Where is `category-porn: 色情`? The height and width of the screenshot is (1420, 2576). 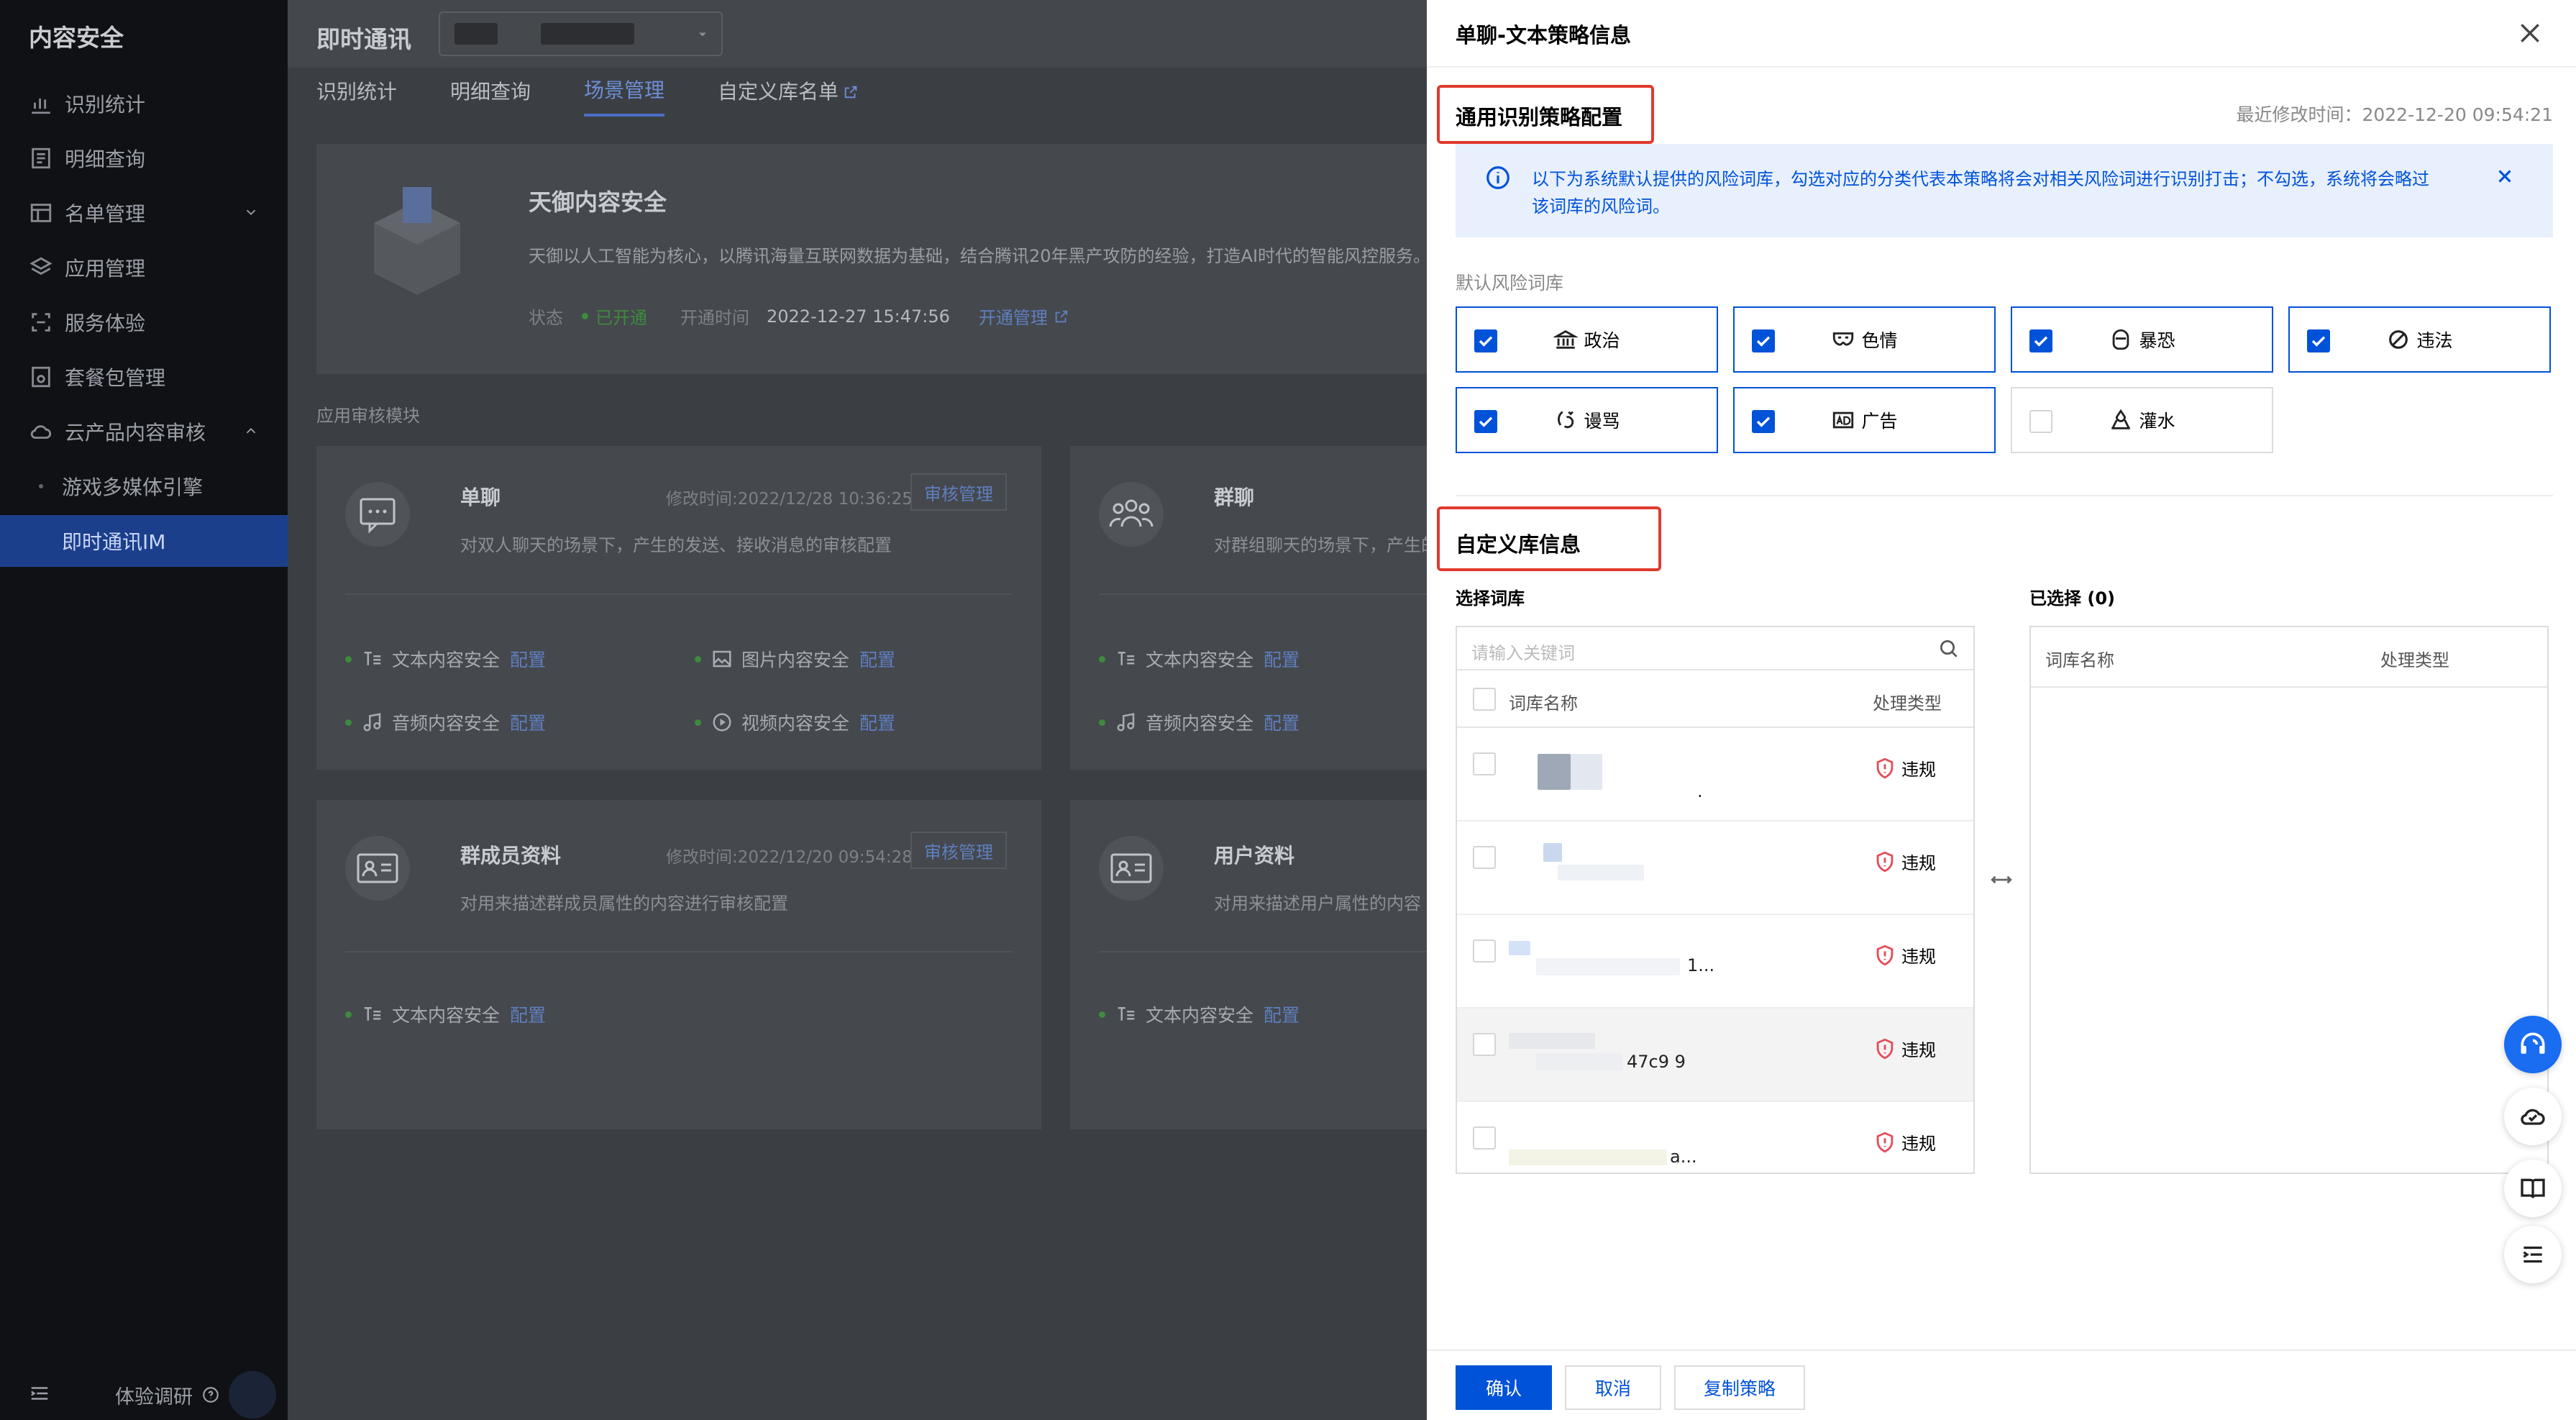
category-porn: 色情 is located at coordinates (1865, 339).